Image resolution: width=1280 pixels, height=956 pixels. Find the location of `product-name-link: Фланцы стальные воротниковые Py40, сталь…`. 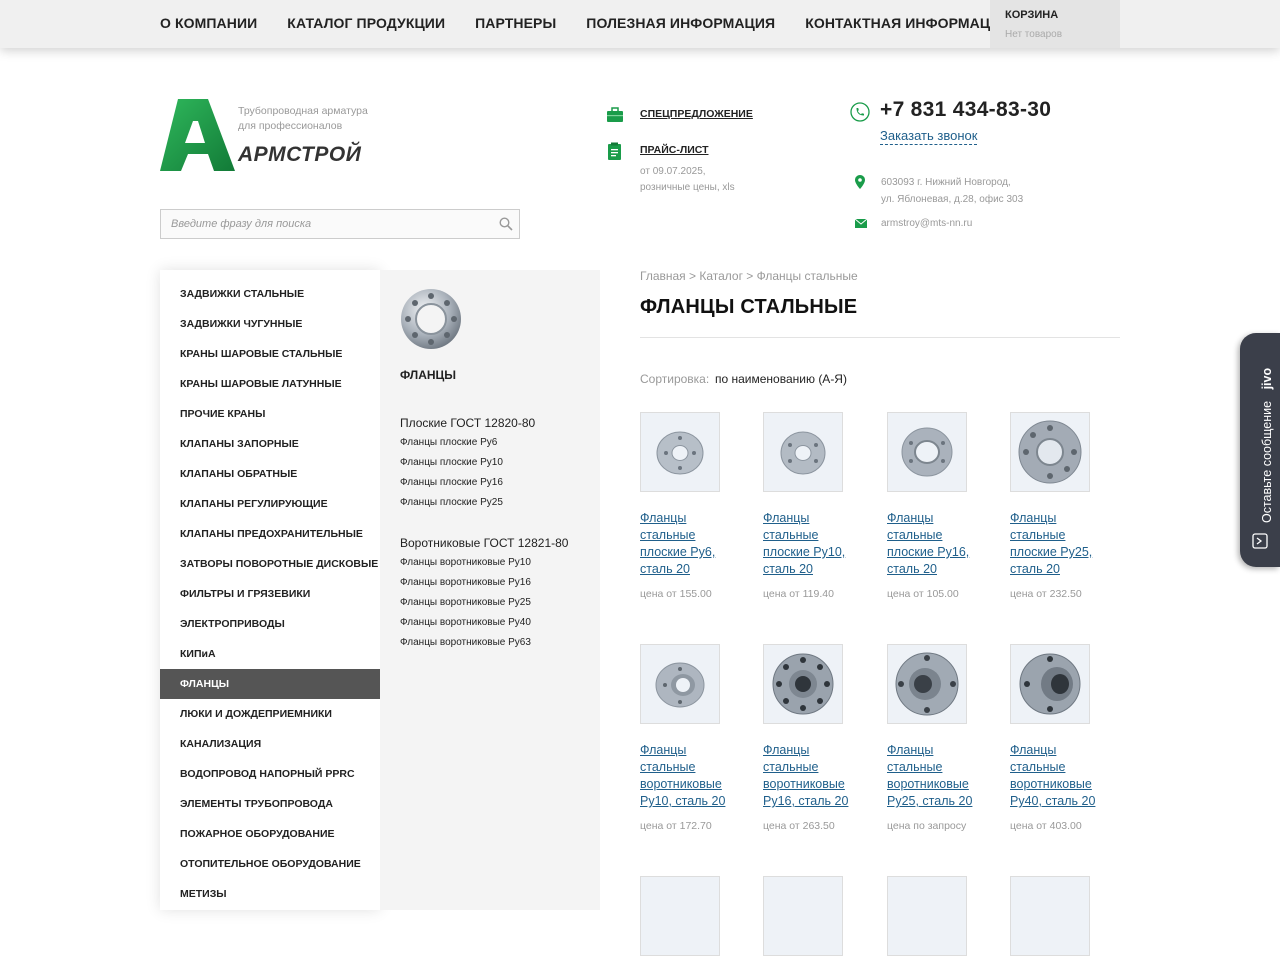

product-name-link: Фланцы стальные воротниковые Py40, сталь… is located at coordinates (1062, 776).